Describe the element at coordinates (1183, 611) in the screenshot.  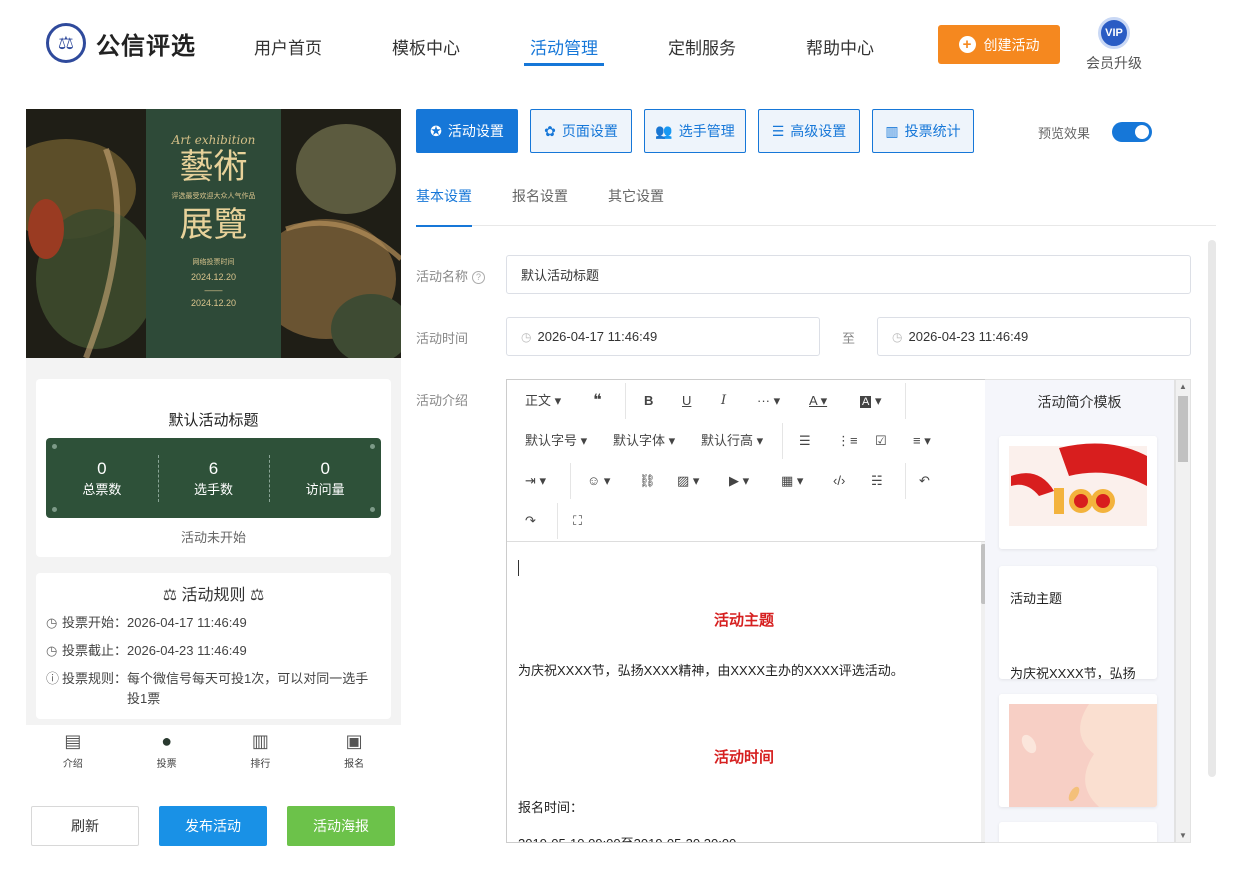
I see `template-scrollbar: ▲ ▼` at that location.